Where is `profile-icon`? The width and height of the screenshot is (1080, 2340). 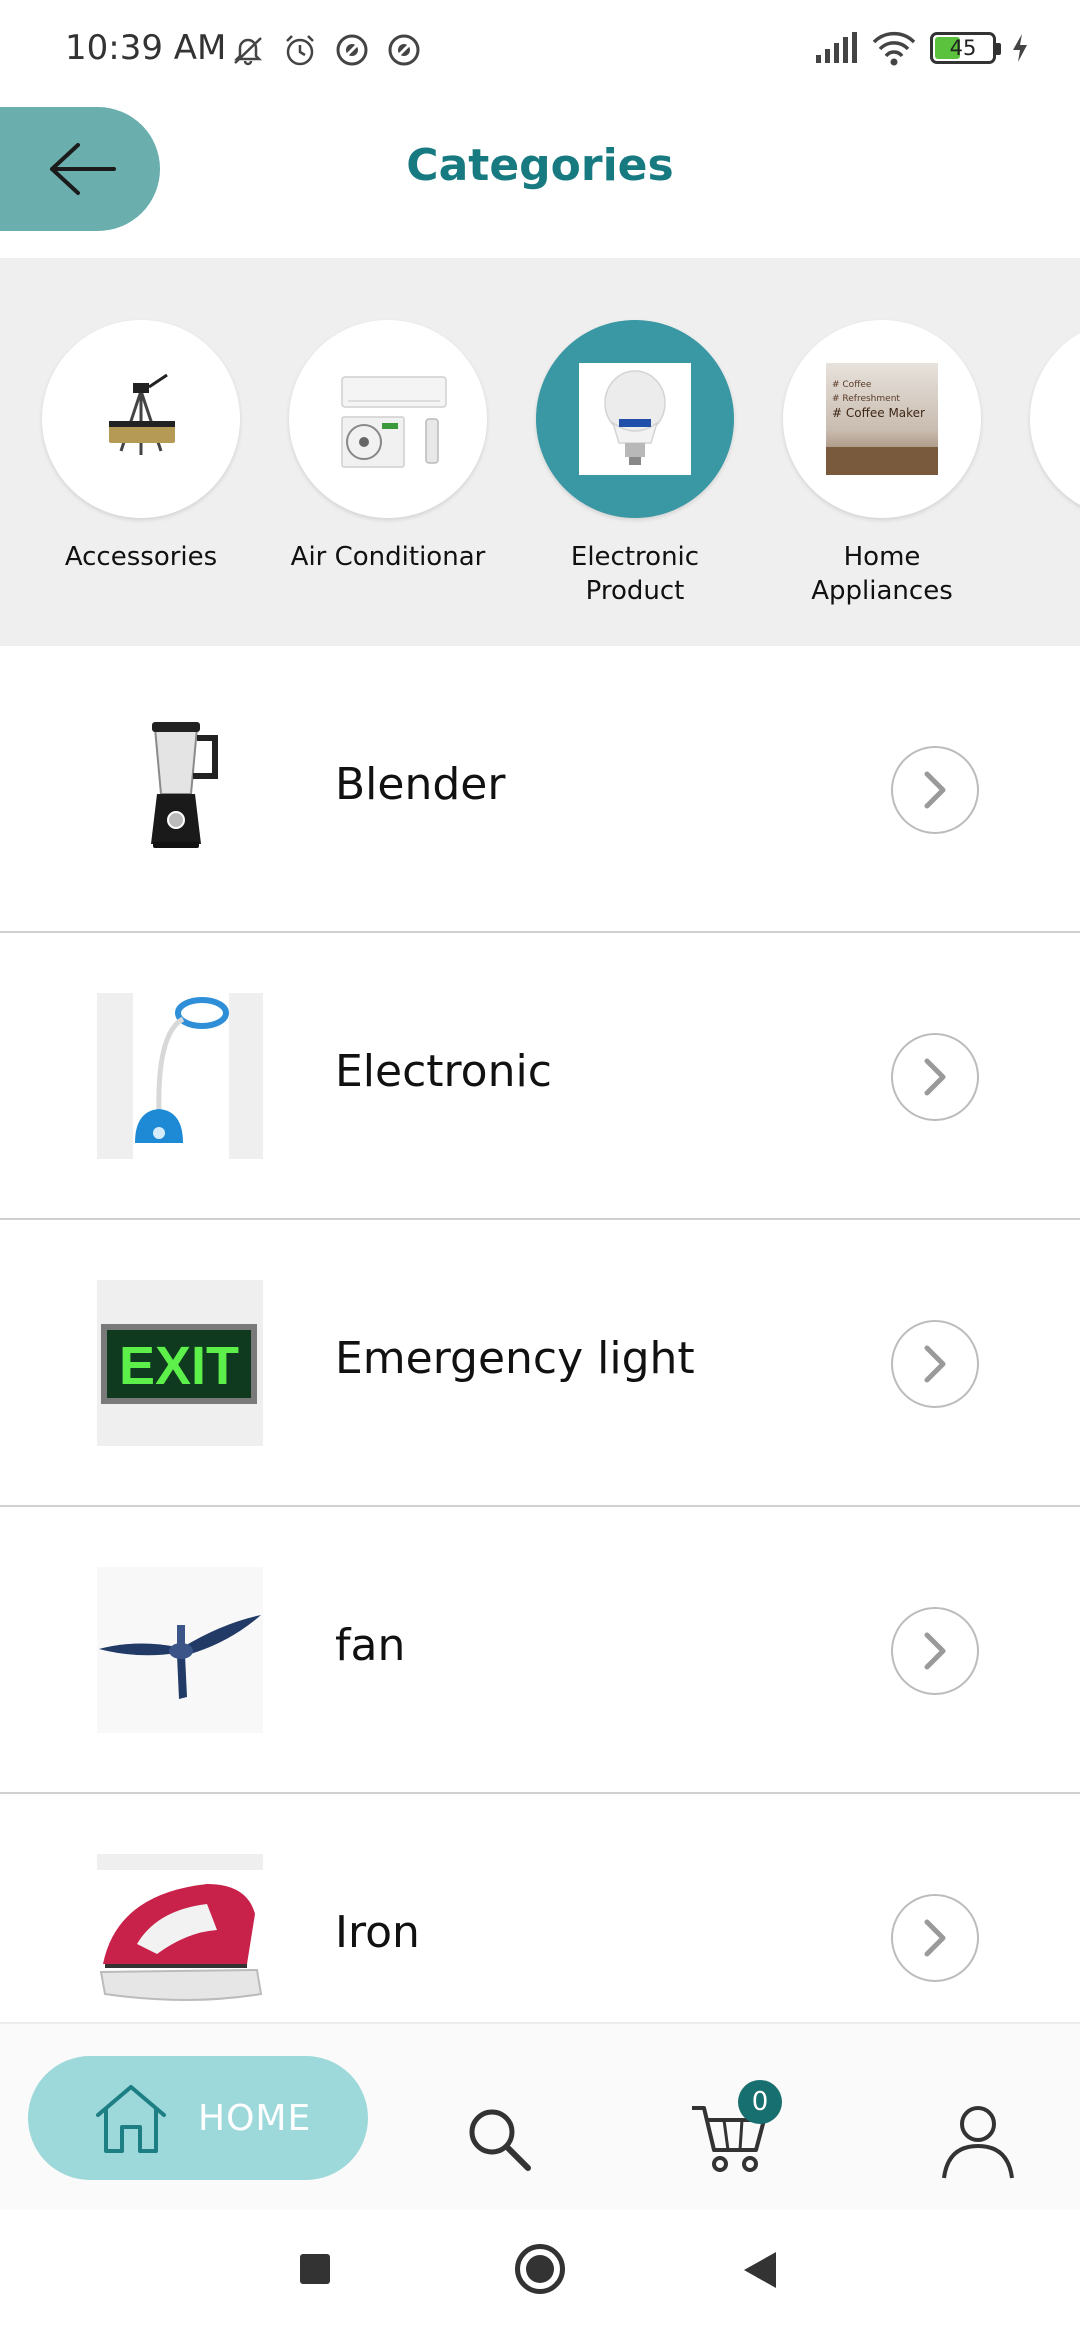
profile-icon is located at coordinates (978, 2140).